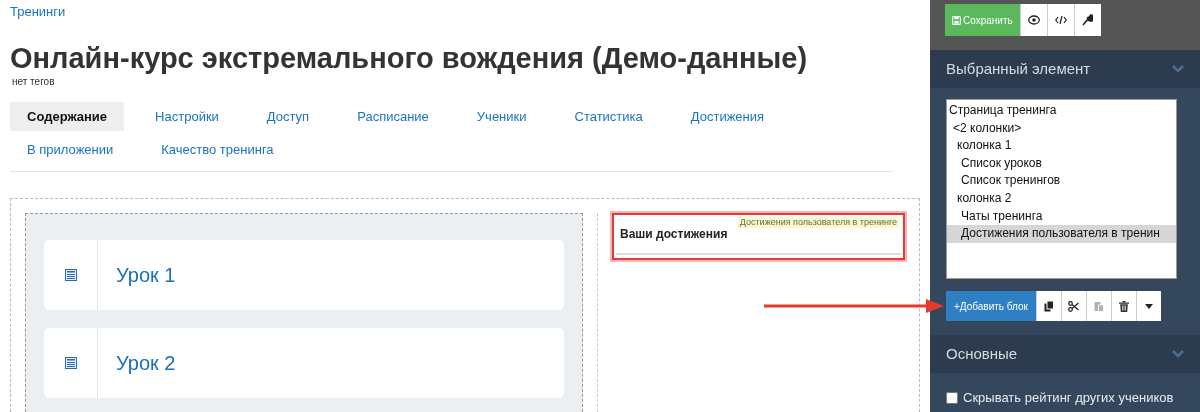  I want to click on tab: Настройки, so click(187, 116).